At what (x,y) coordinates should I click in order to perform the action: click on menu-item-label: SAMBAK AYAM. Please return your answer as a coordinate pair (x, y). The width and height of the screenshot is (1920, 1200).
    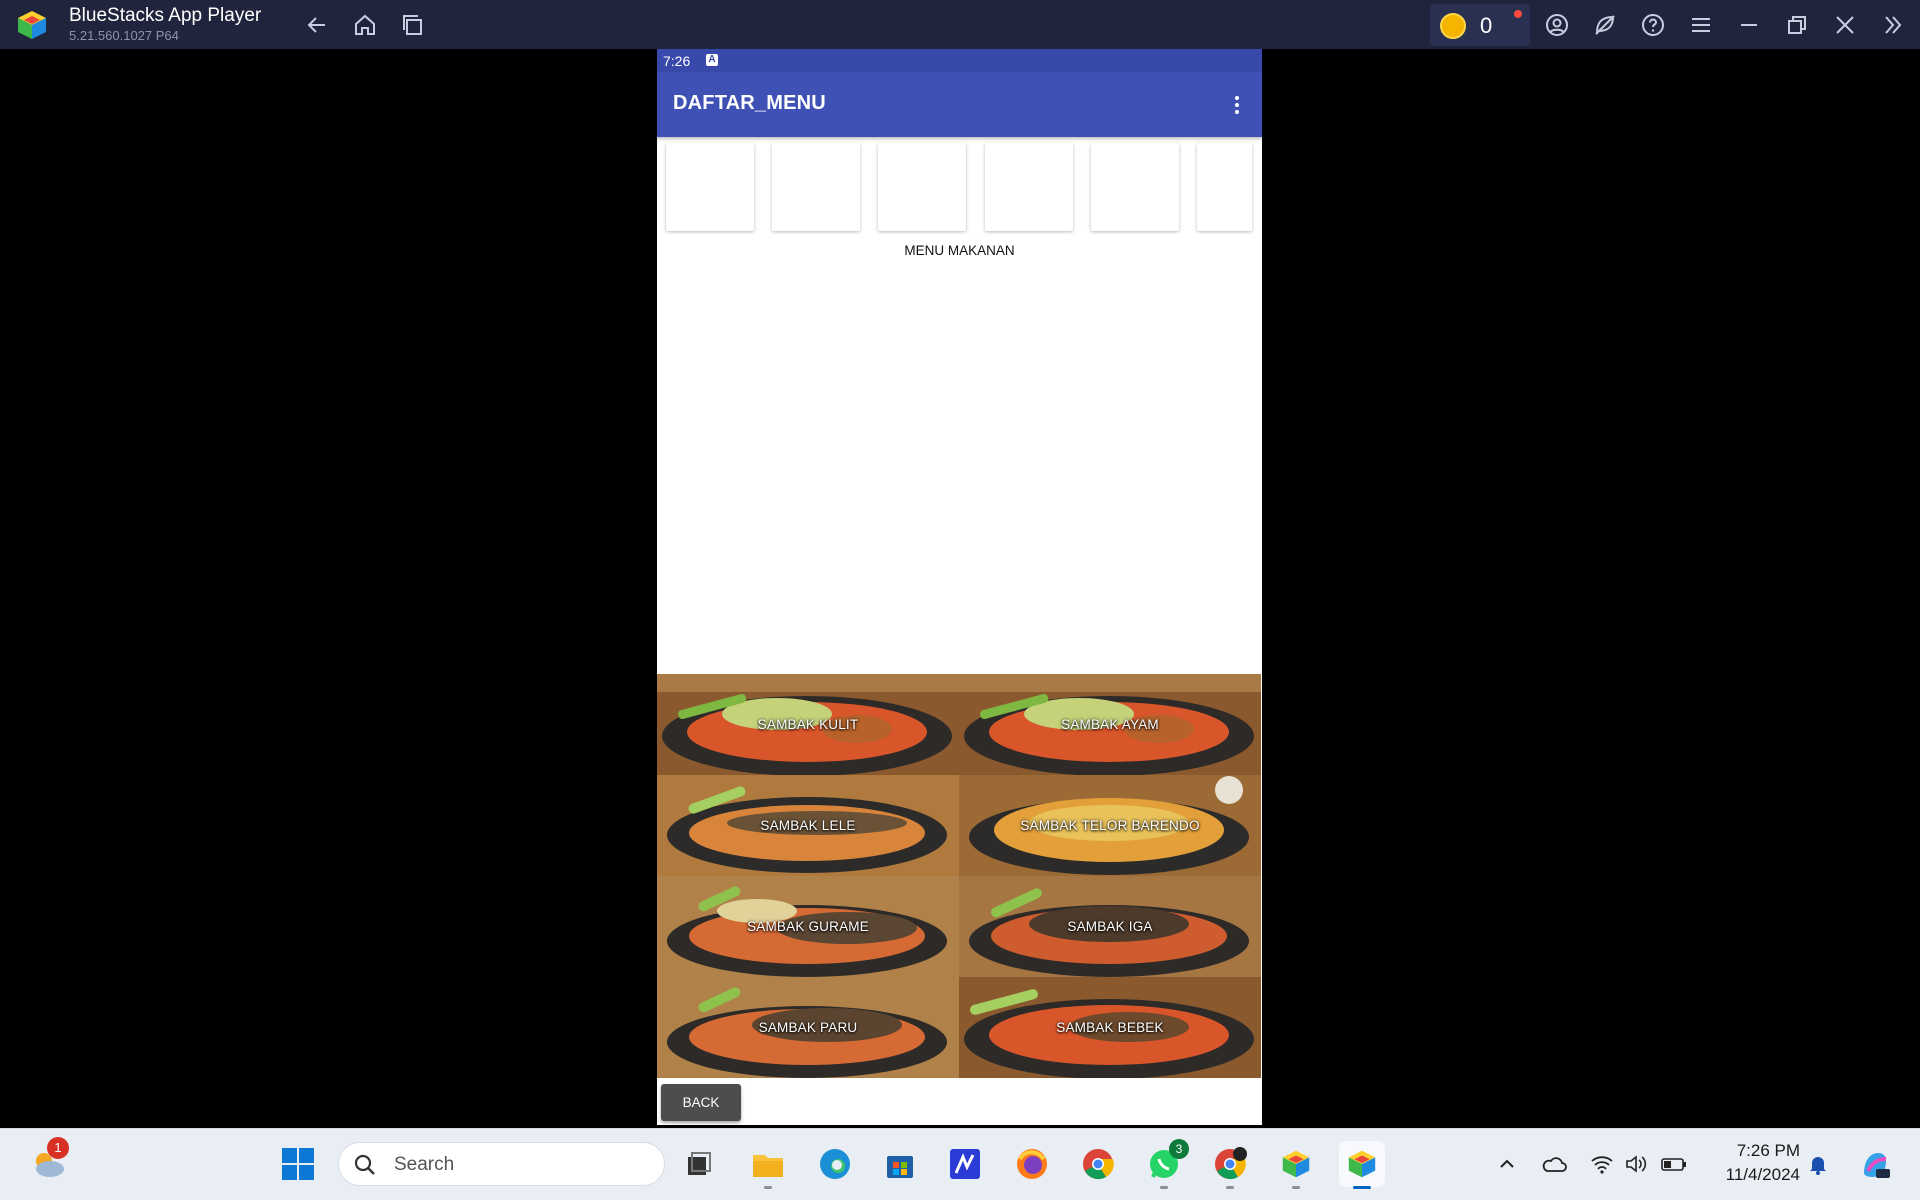
    Looking at the image, I should click on (1110, 724).